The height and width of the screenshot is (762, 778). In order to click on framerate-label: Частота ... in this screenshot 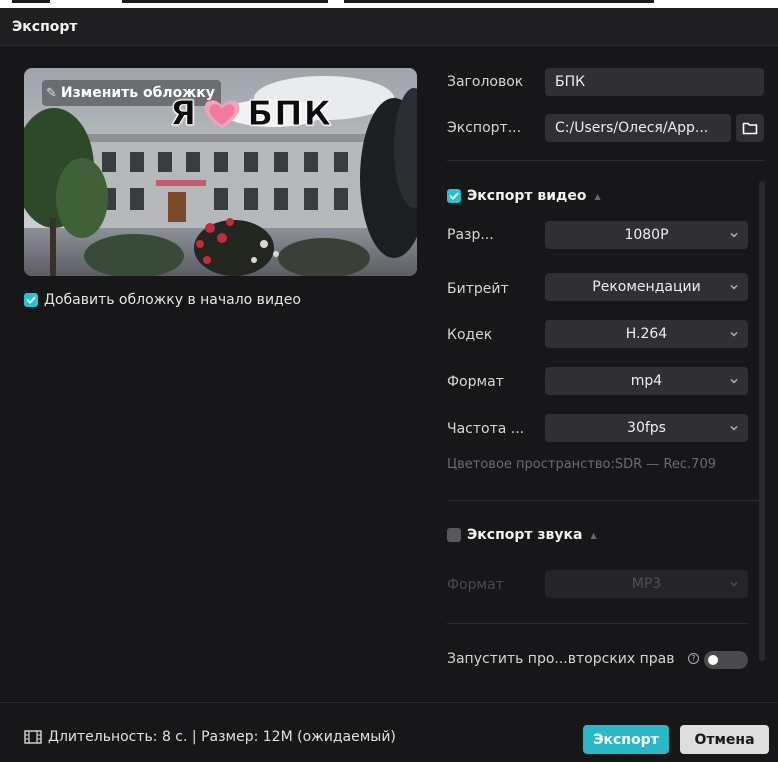, I will do `click(486, 429)`.